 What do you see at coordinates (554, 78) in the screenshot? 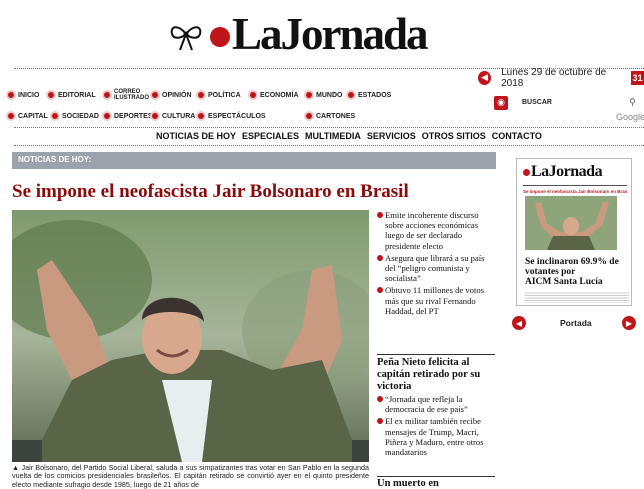
I see `current-date: Lunes 29 de octubre de 2018` at bounding box center [554, 78].